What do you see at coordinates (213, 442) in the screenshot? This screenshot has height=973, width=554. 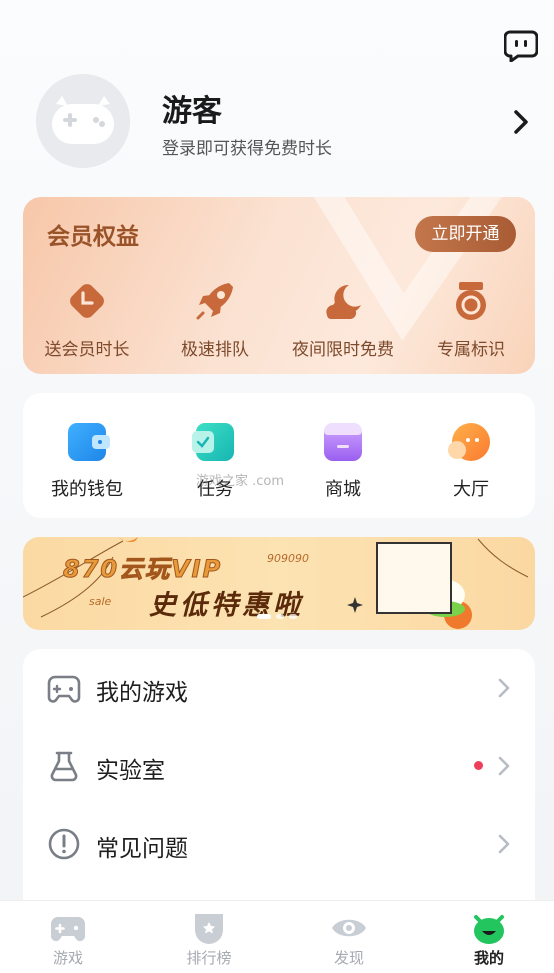 I see `task-check-icon` at bounding box center [213, 442].